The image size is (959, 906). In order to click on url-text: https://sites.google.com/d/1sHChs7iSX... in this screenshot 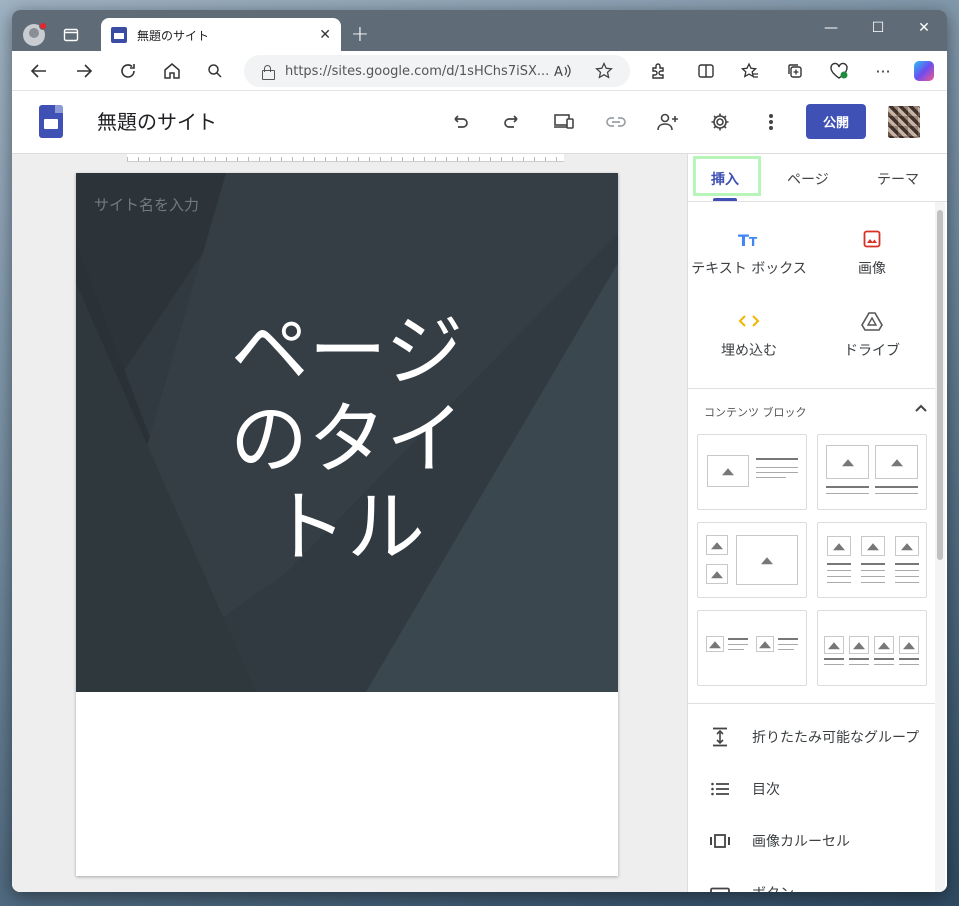, I will do `click(417, 71)`.